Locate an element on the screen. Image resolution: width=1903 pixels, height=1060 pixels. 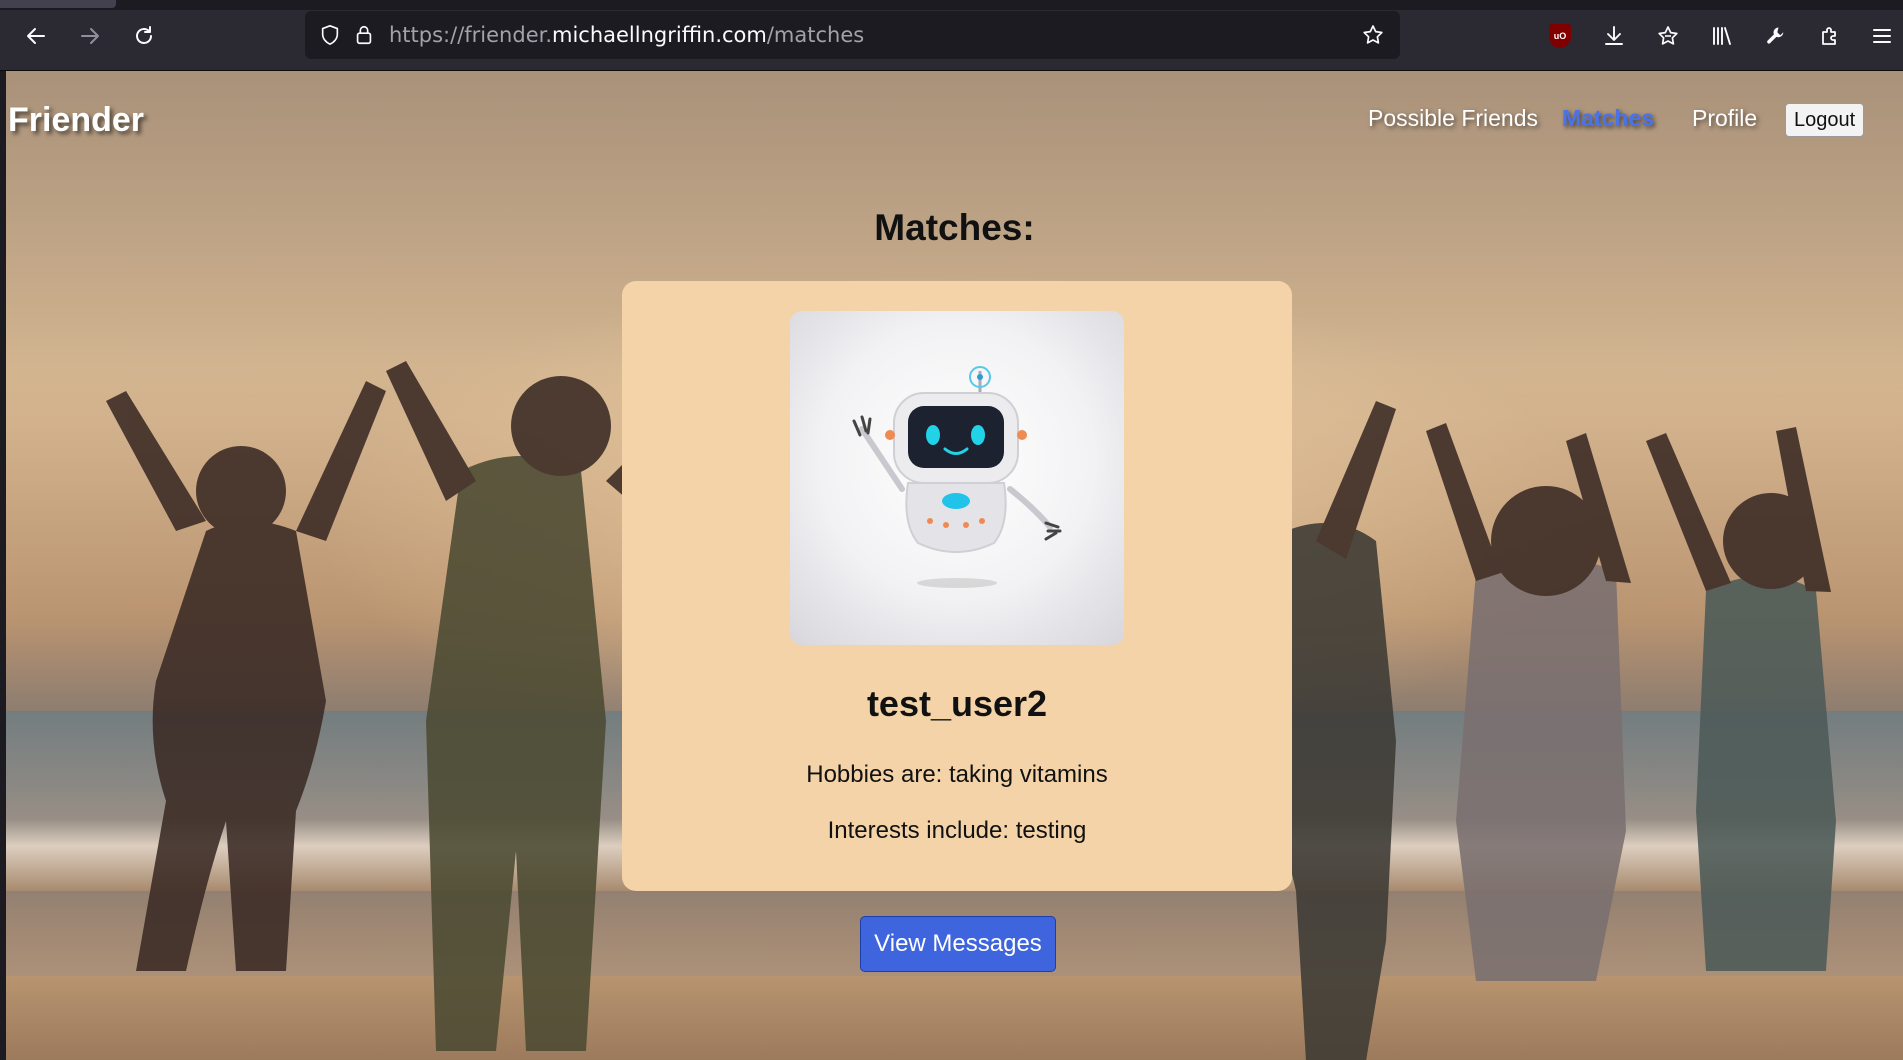
bookmarks-button is located at coordinates (1668, 36).